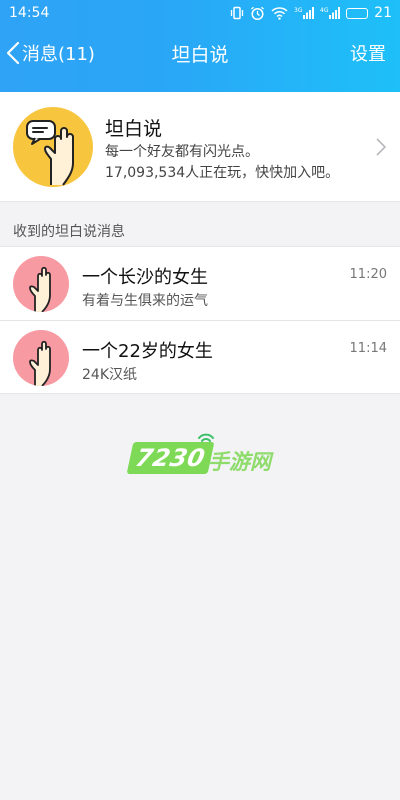  Describe the element at coordinates (383, 13) in the screenshot. I see `battery-level: 21` at that location.